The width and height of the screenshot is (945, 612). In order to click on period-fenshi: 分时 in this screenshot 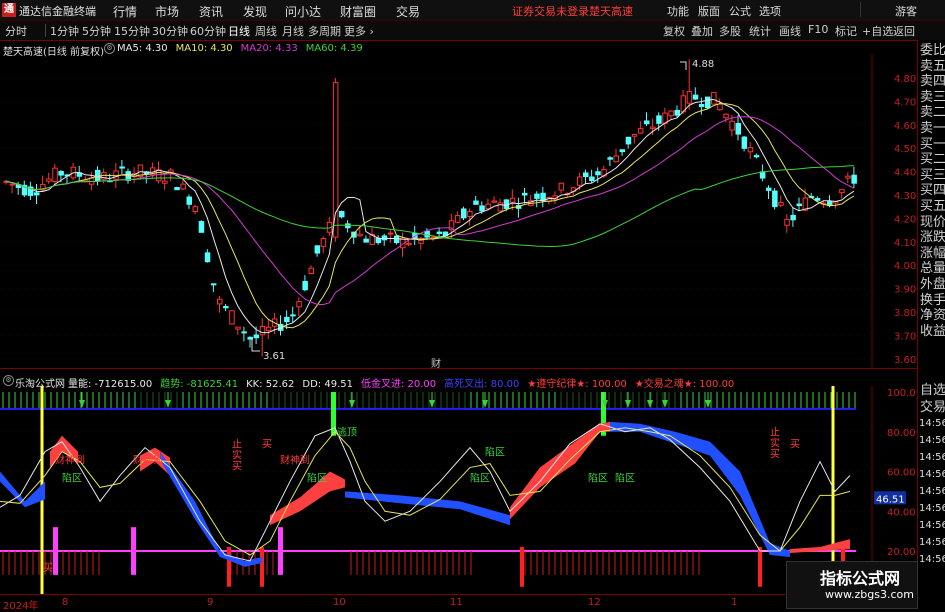, I will do `click(16, 31)`.